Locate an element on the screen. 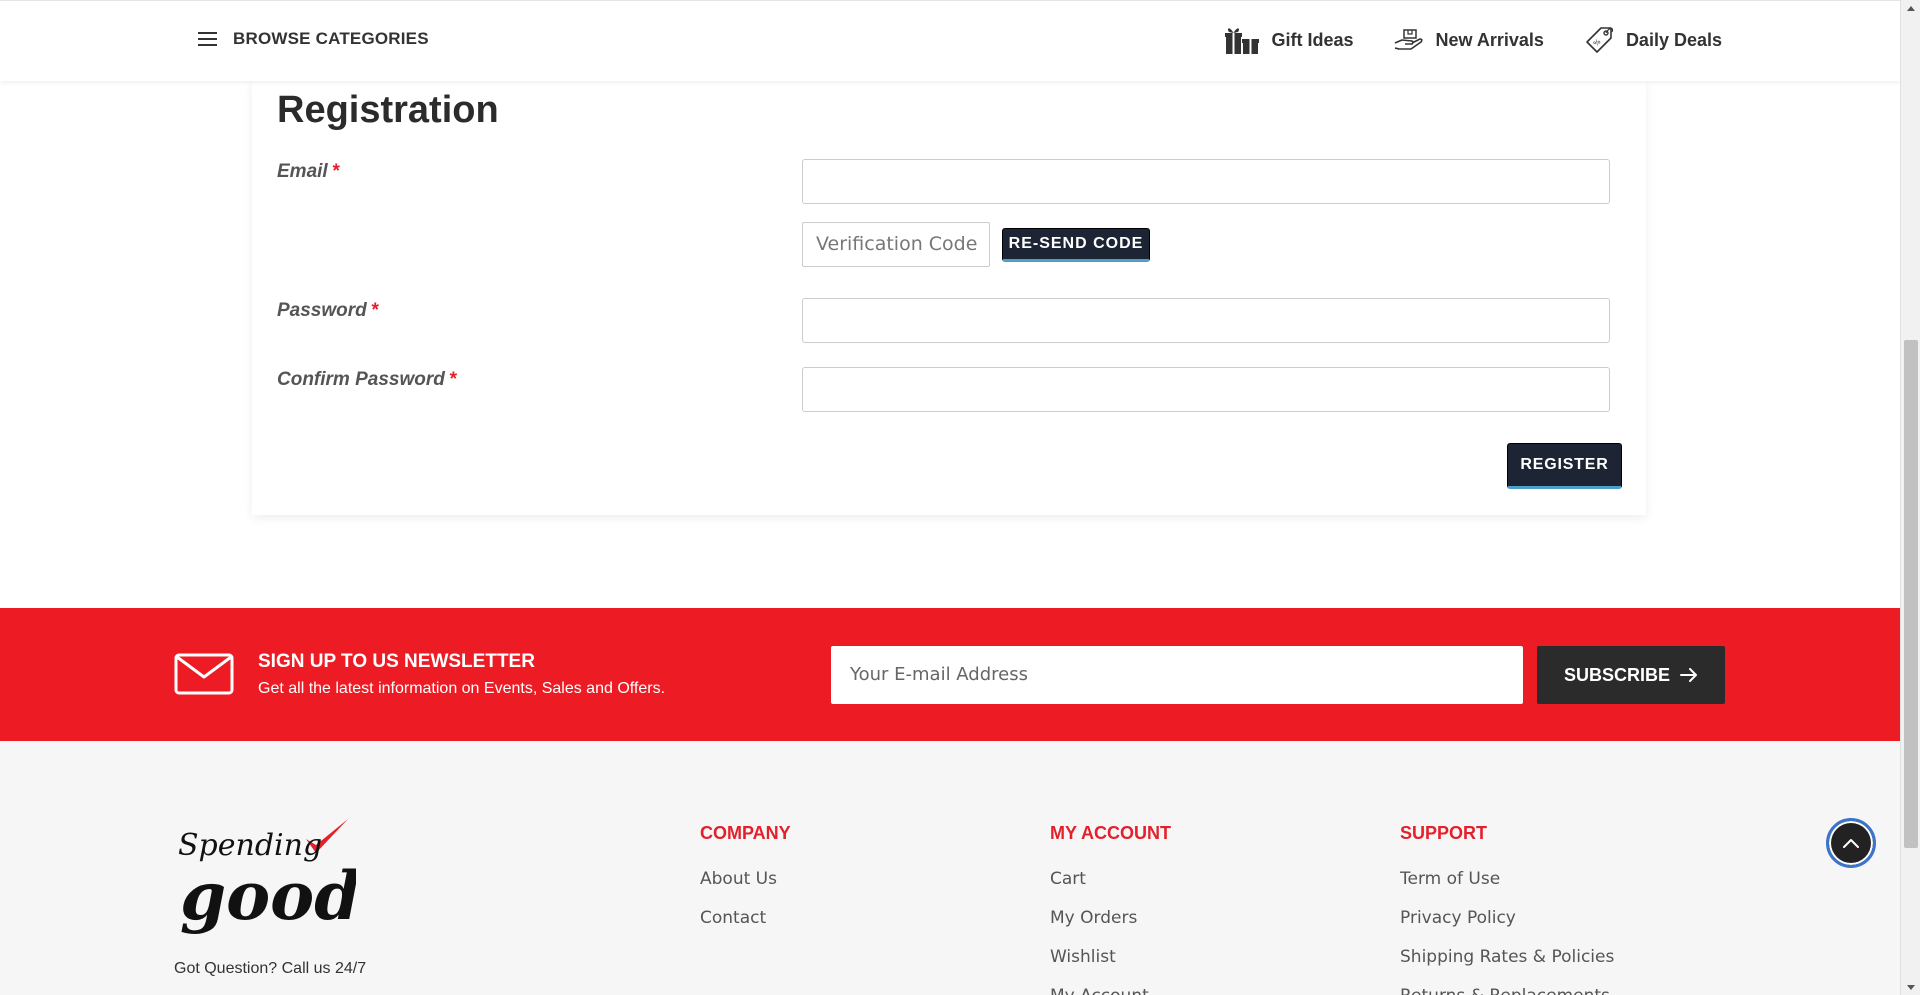 Image resolution: width=1920 pixels, height=995 pixels. footer-link-my-account: My Account is located at coordinates (1110, 990).